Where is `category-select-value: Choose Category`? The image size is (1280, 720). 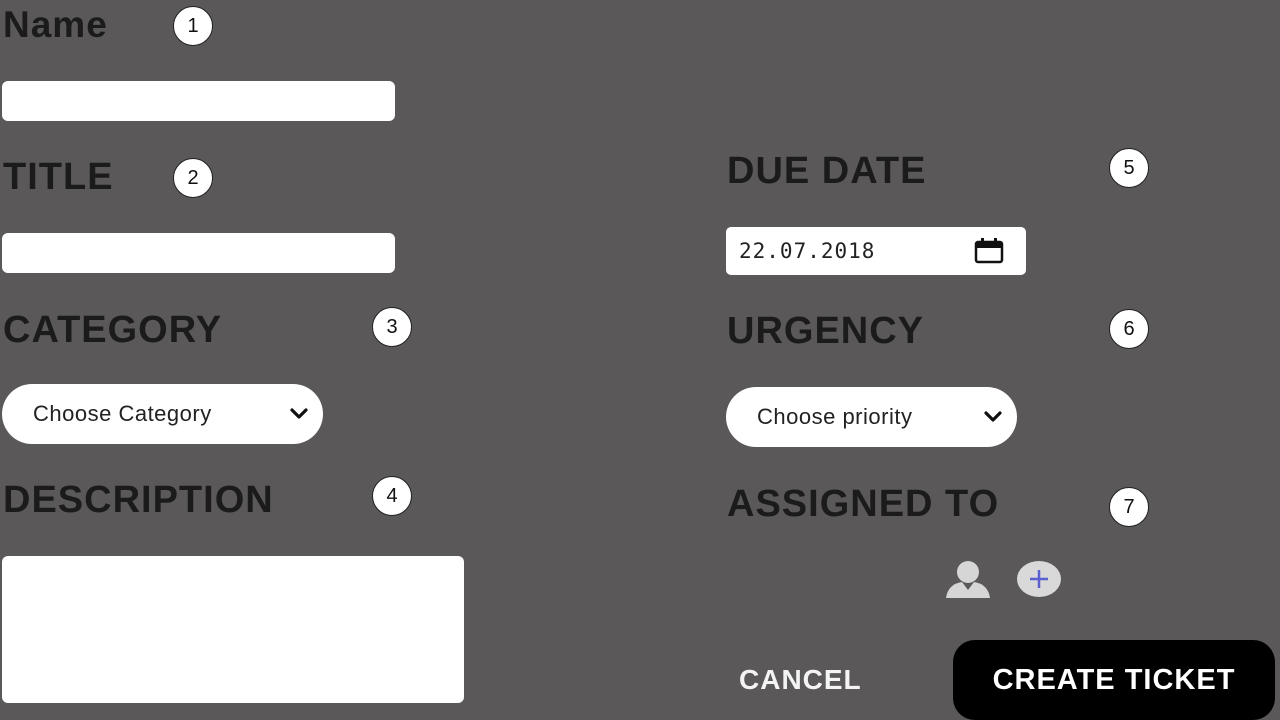
category-select-value: Choose Category is located at coordinates (122, 413).